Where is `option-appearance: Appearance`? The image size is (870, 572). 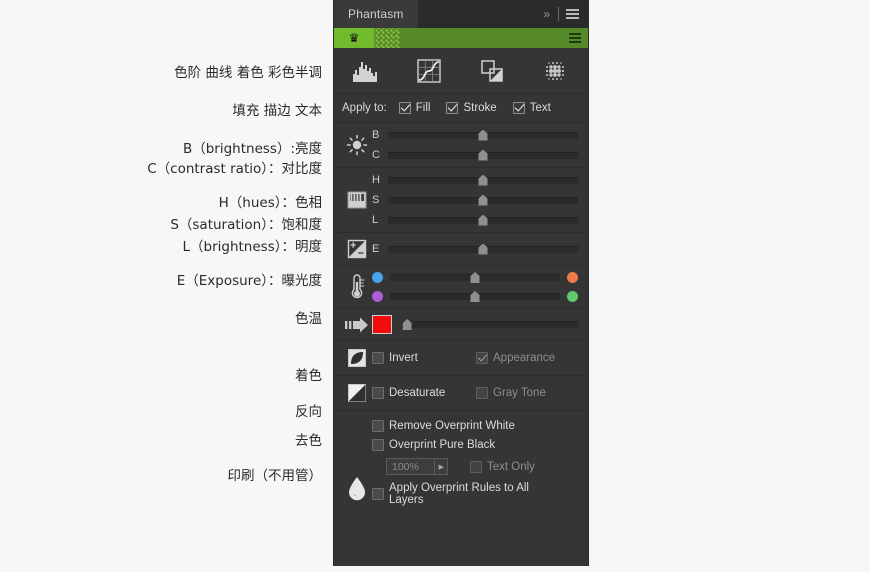 option-appearance: Appearance is located at coordinates (515, 358).